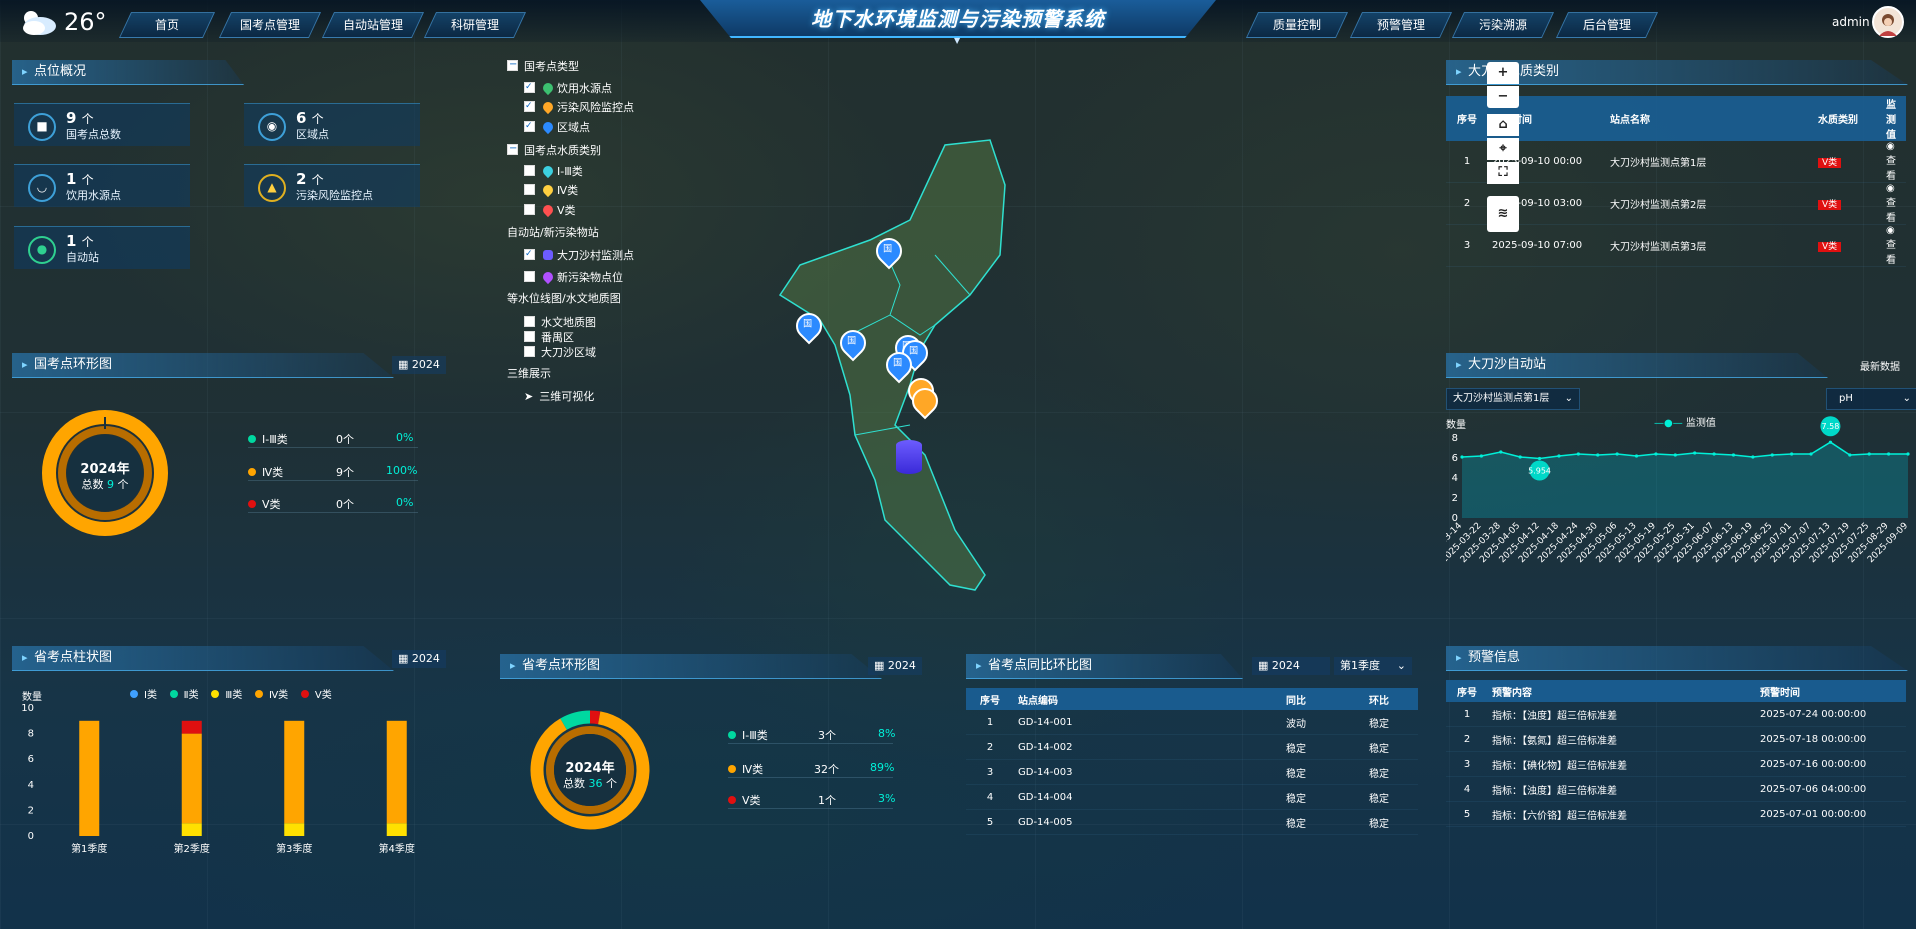  Describe the element at coordinates (1503, 73) in the screenshot. I see `zoom-in-button: +` at that location.